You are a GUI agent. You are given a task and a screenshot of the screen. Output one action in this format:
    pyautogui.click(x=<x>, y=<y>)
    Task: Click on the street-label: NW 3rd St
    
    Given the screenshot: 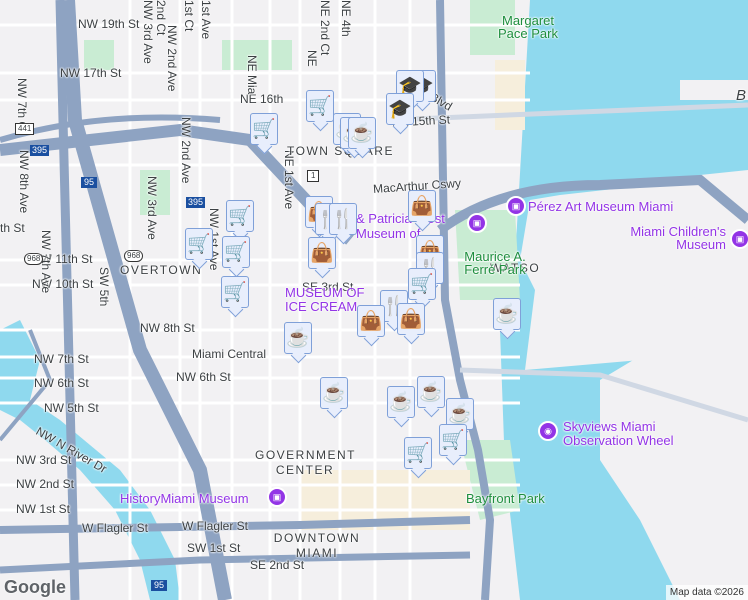 What is the action you would take?
    pyautogui.click(x=44, y=460)
    